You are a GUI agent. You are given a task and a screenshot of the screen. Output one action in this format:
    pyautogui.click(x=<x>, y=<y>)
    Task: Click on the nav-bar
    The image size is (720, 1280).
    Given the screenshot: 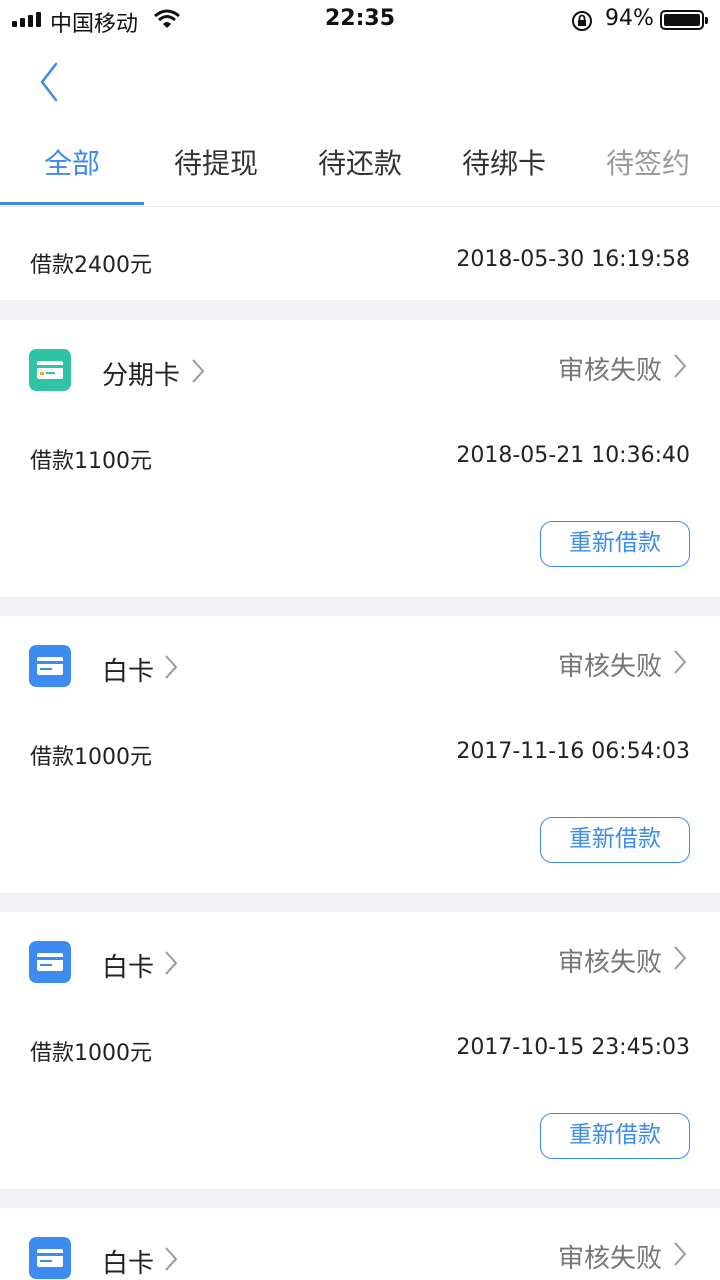 What is the action you would take?
    pyautogui.click(x=360, y=82)
    